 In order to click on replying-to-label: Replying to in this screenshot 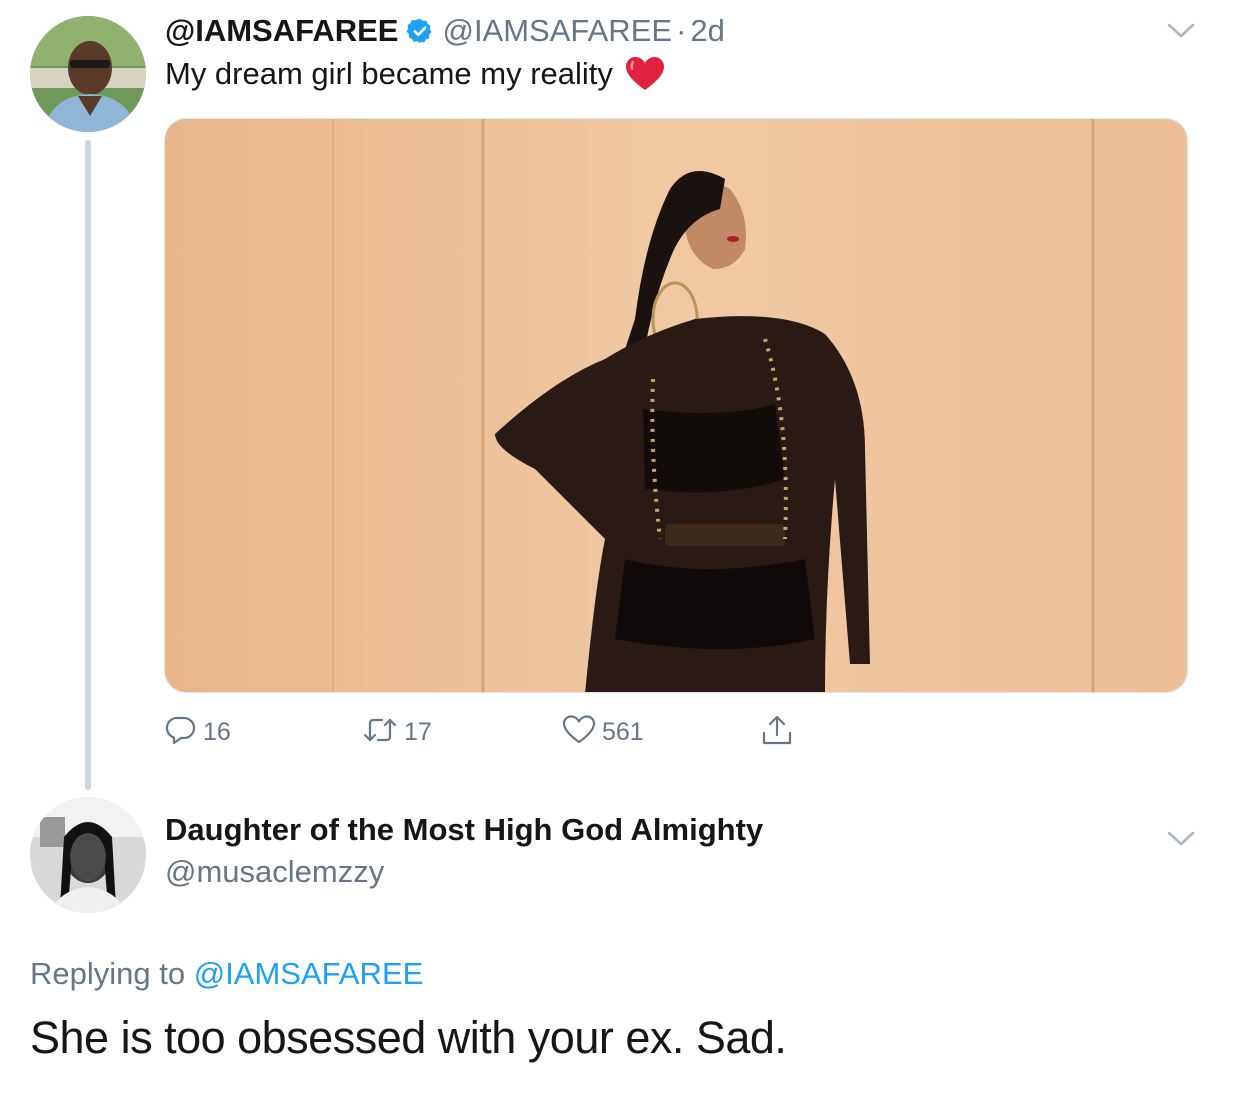, I will do `click(108, 973)`.